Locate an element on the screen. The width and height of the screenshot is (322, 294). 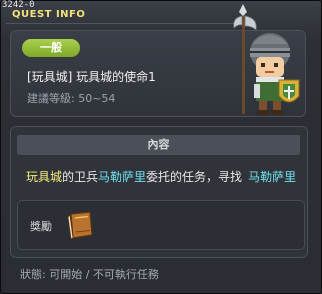
npc-name-target: 马勒萨里 is located at coordinates (272, 177).